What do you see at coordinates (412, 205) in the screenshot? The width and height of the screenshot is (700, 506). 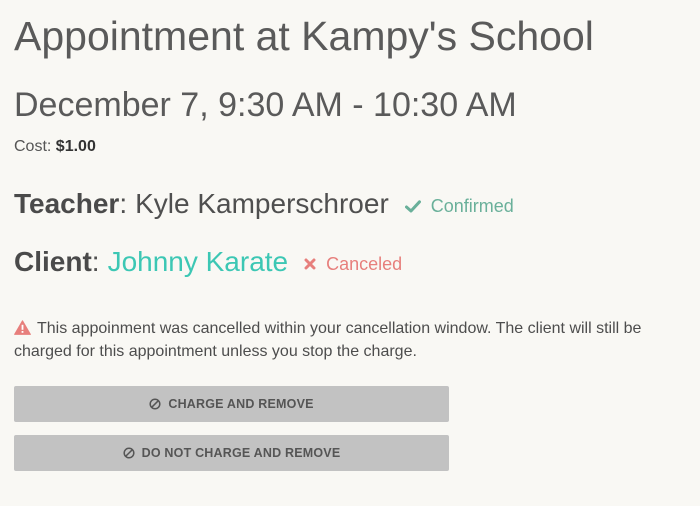 I see `check-icon` at bounding box center [412, 205].